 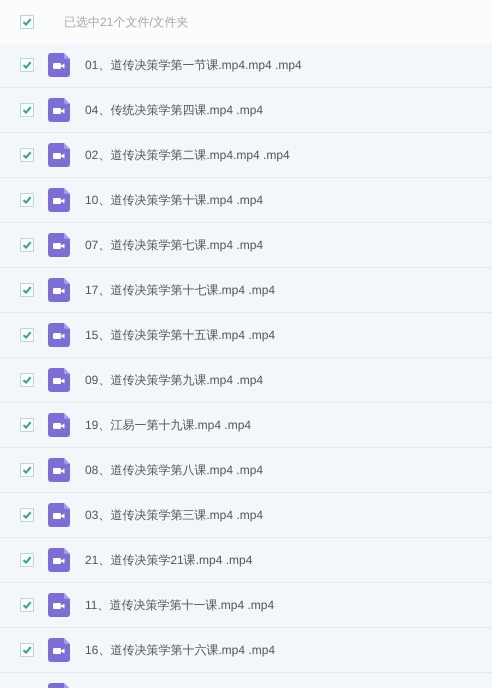 I want to click on file-name: 21、道传决策学21课.mp4 .mp4, so click(x=168, y=560).